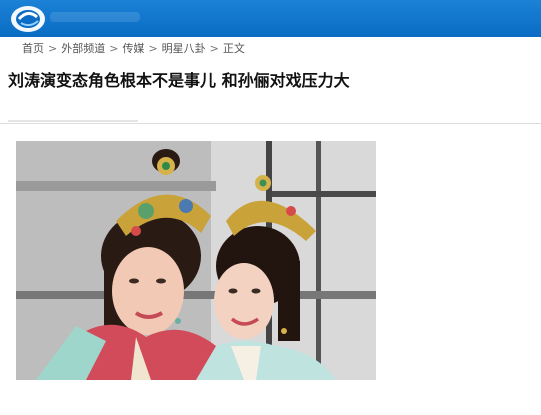  I want to click on breadcrumb-current: 正文, so click(233, 48).